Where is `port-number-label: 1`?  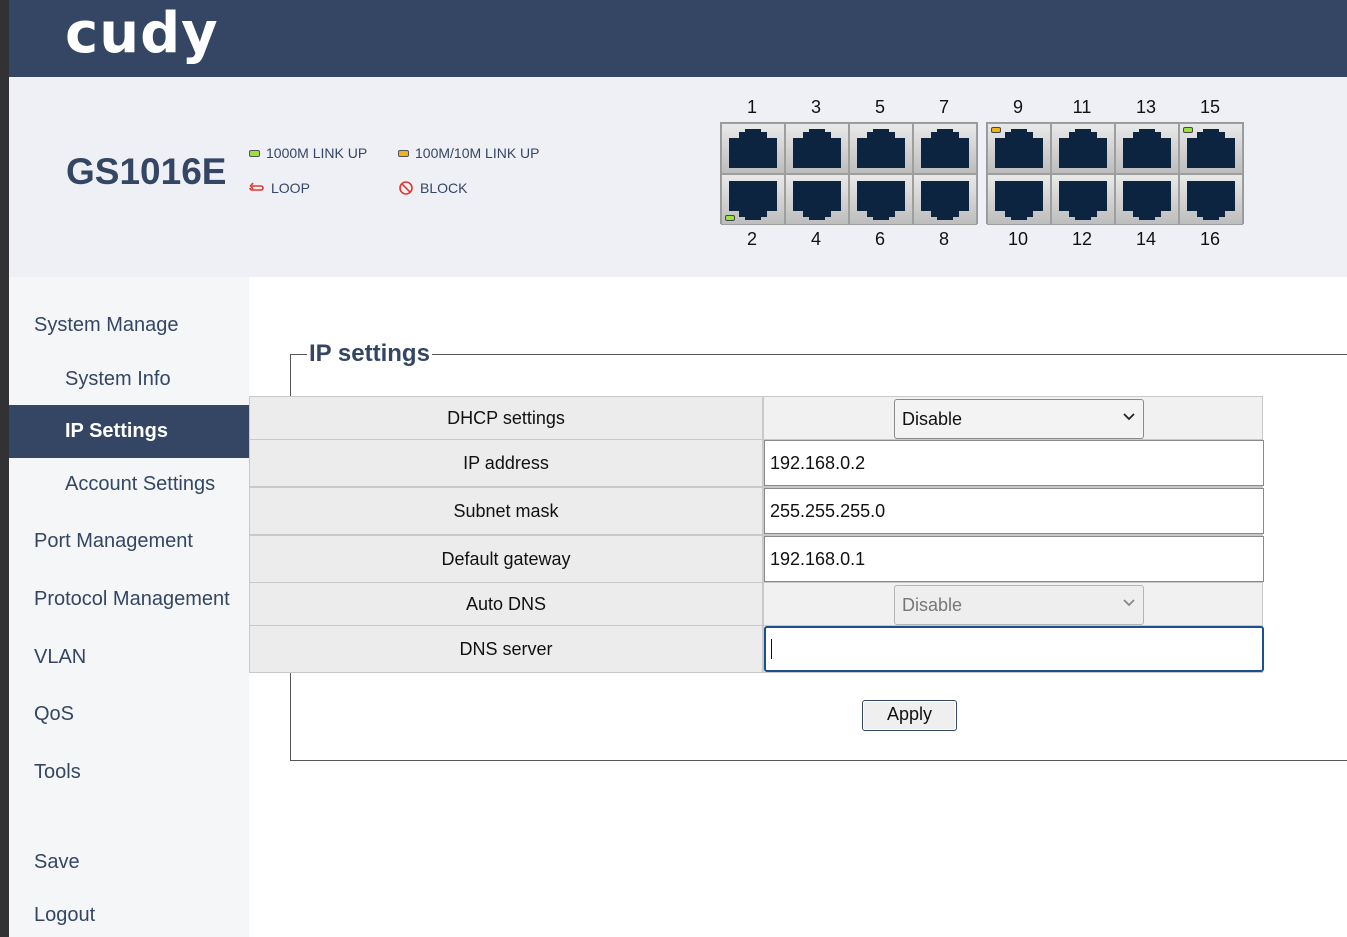
port-number-label: 1 is located at coordinates (751, 107).